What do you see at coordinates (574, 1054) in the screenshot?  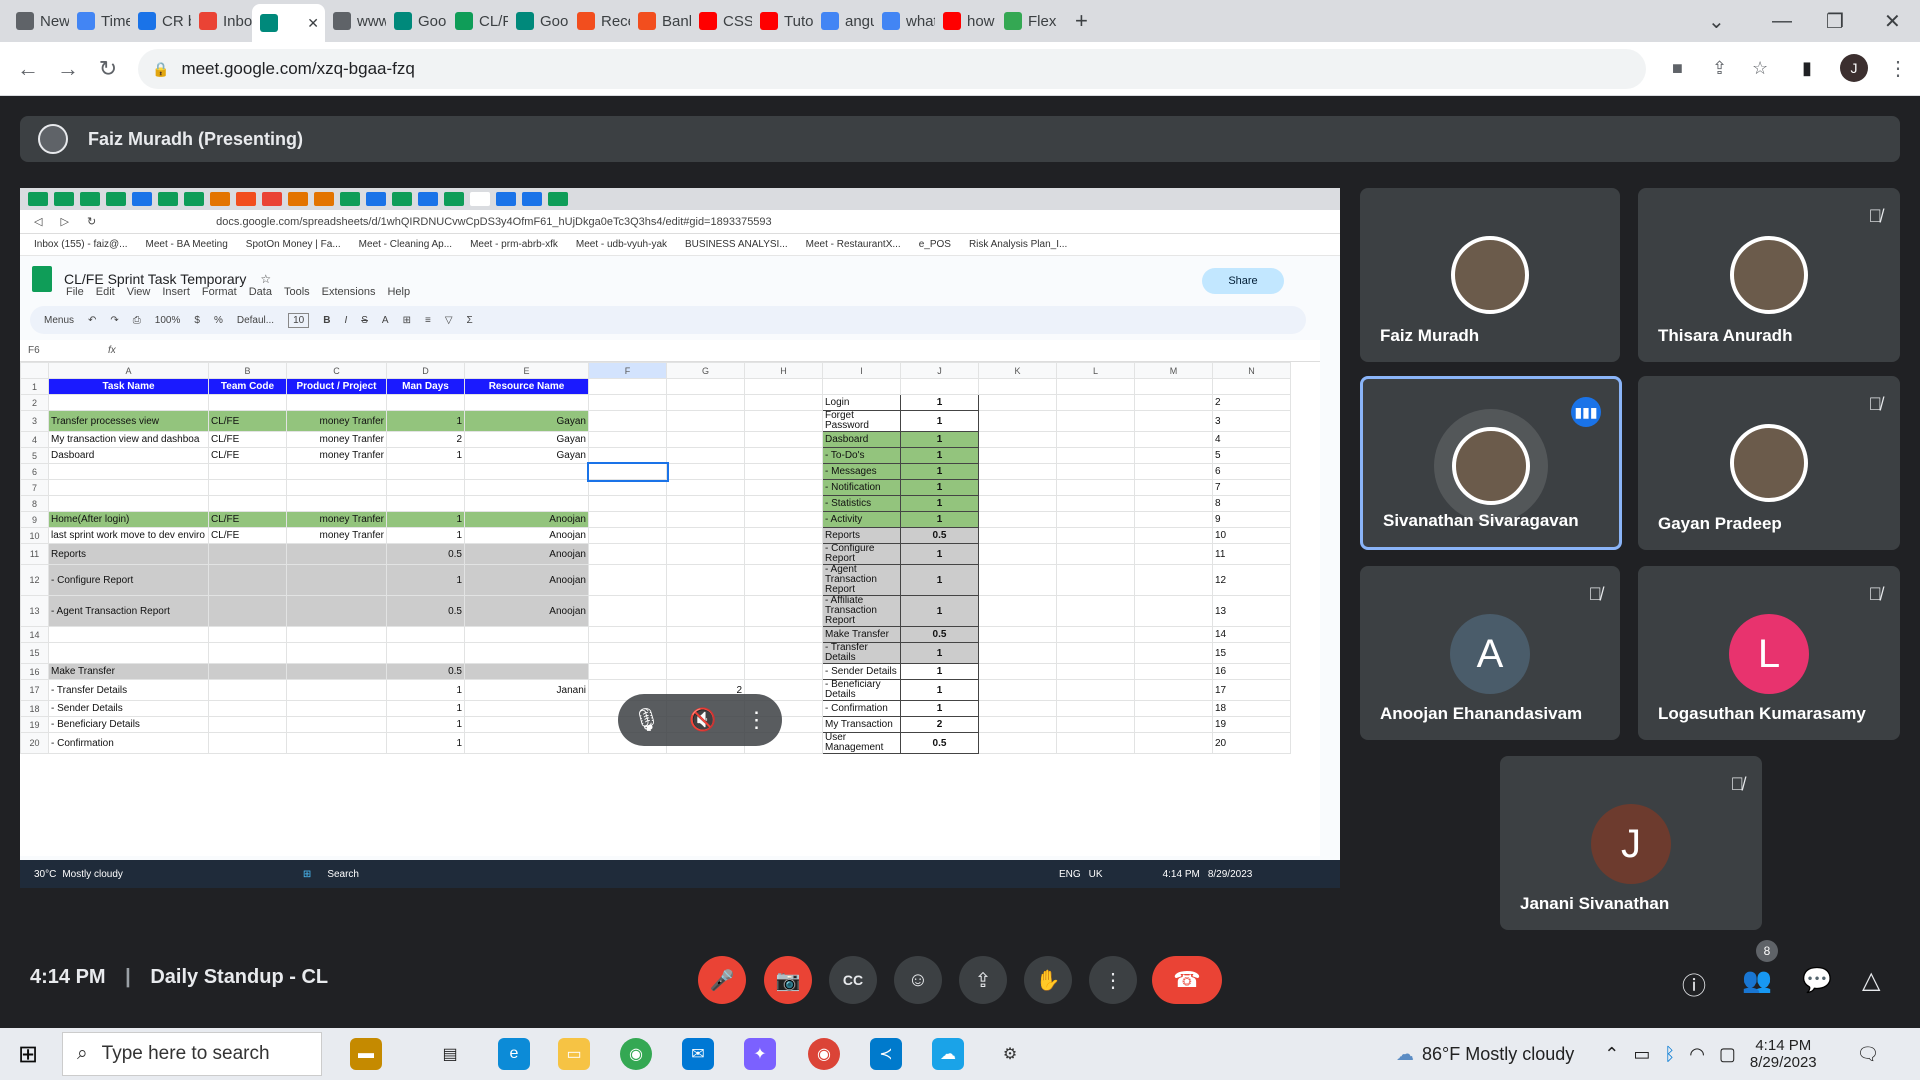 I see `file-explorer-icon: ▭` at bounding box center [574, 1054].